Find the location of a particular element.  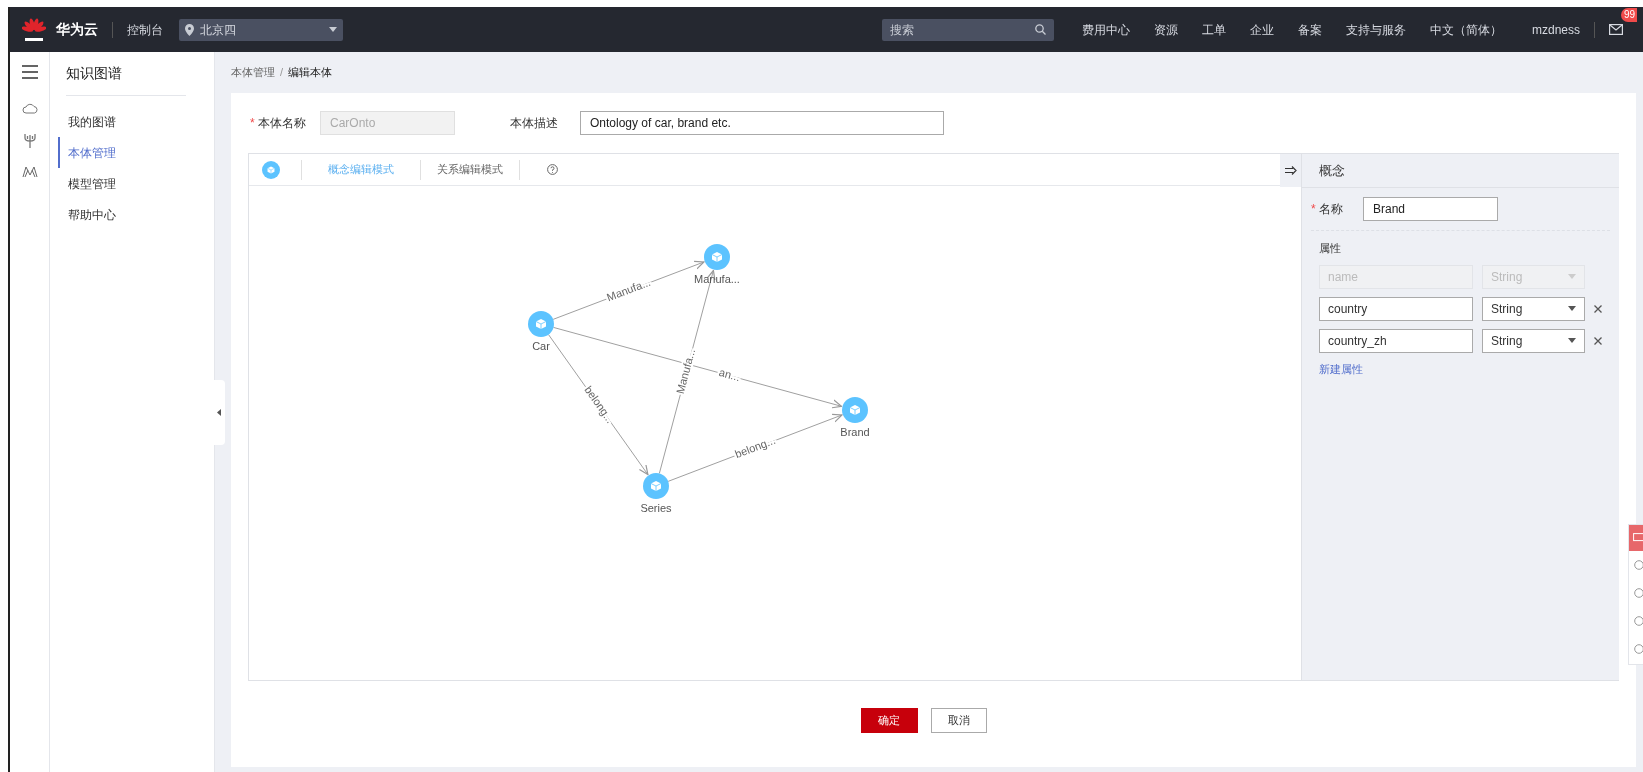

nav-link: 费用中心 is located at coordinates (1105, 29).